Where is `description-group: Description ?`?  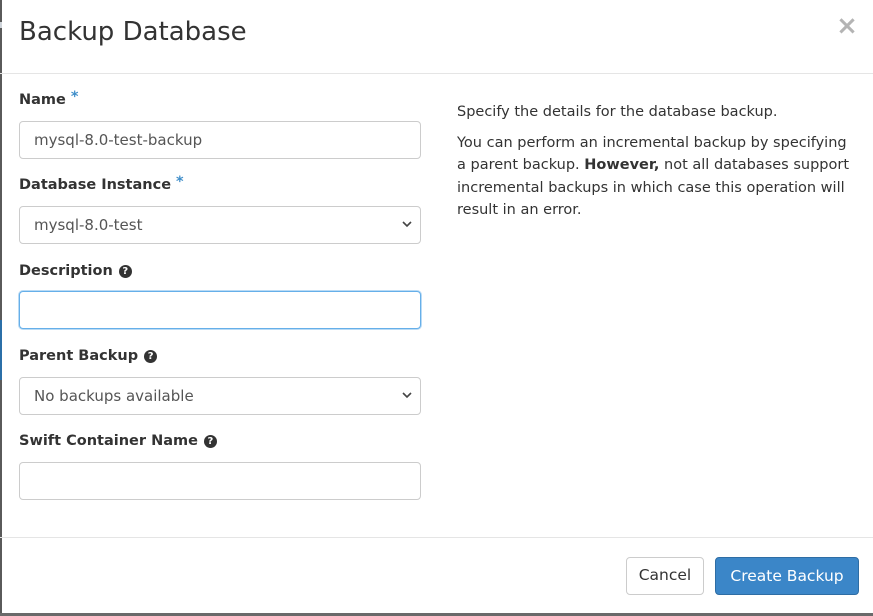 description-group: Description ? is located at coordinates (220, 294).